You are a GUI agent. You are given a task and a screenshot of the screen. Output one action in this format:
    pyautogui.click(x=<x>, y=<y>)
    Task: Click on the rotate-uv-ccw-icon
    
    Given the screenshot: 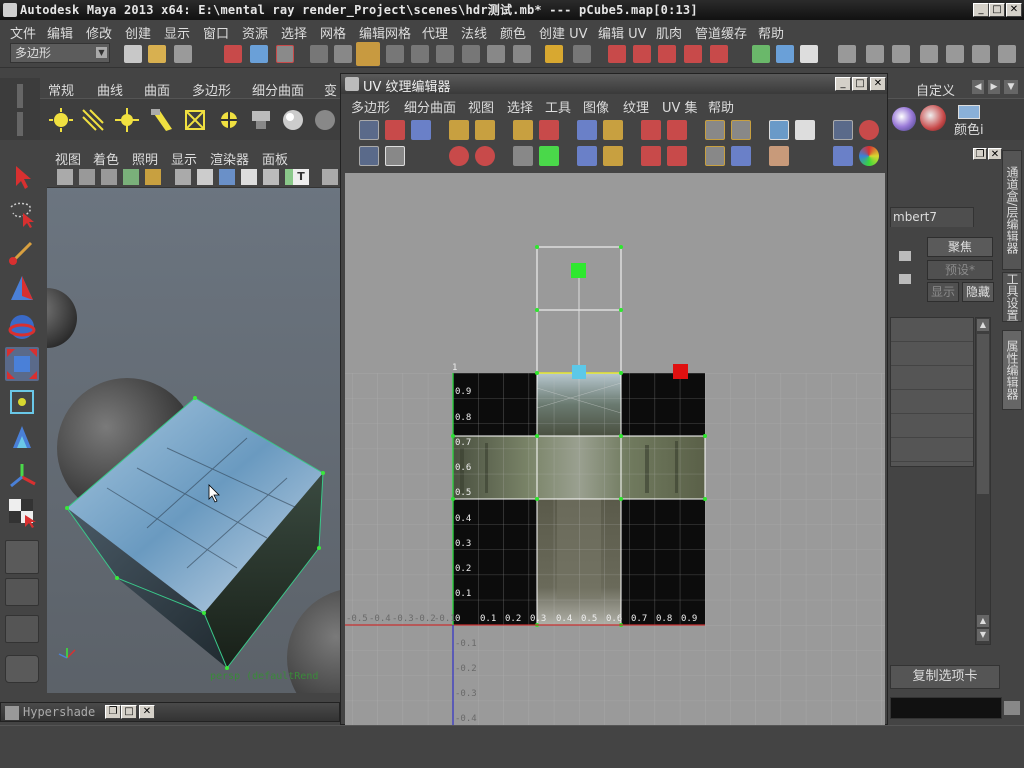 What is the action you would take?
    pyautogui.click(x=459, y=156)
    